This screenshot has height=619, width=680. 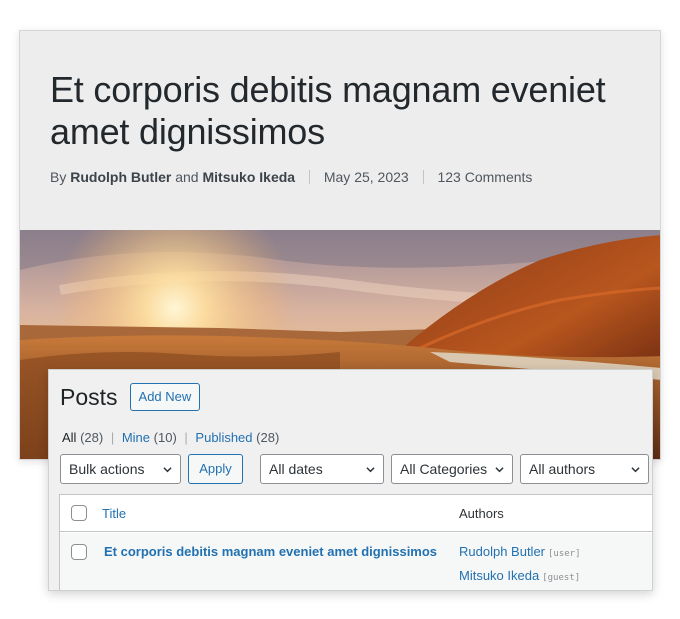 What do you see at coordinates (187, 177) in the screenshot?
I see `byline-conjunction: and` at bounding box center [187, 177].